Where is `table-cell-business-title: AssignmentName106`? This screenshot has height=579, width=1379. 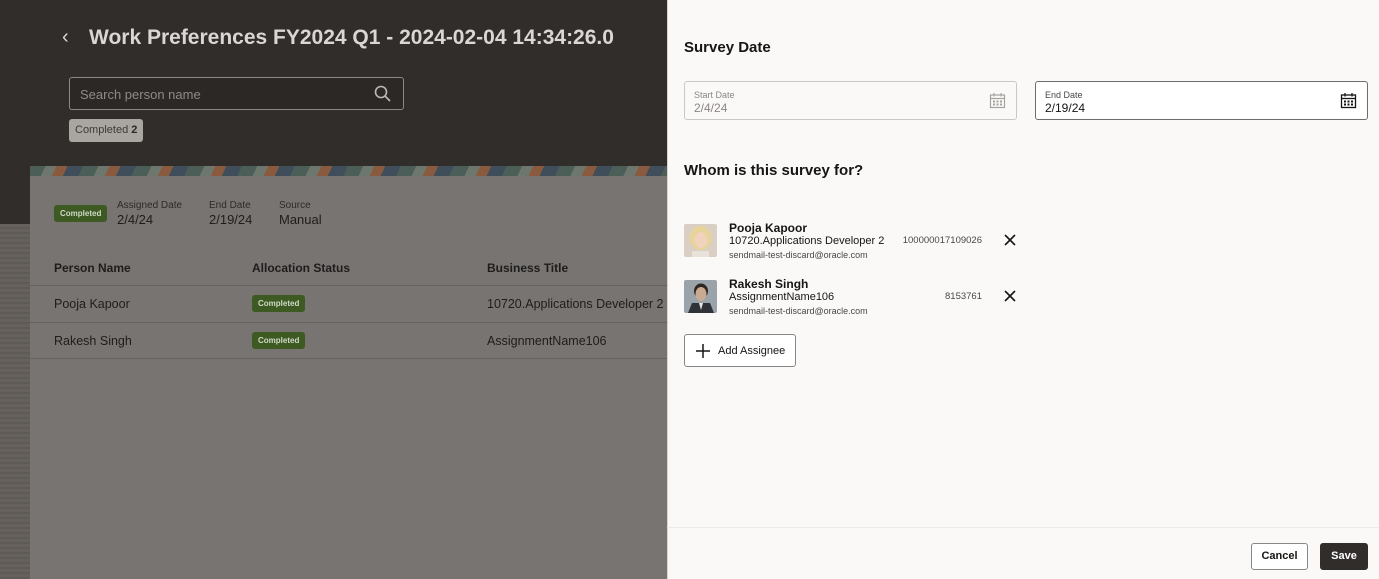
table-cell-business-title: AssignmentName106 is located at coordinates (547, 341).